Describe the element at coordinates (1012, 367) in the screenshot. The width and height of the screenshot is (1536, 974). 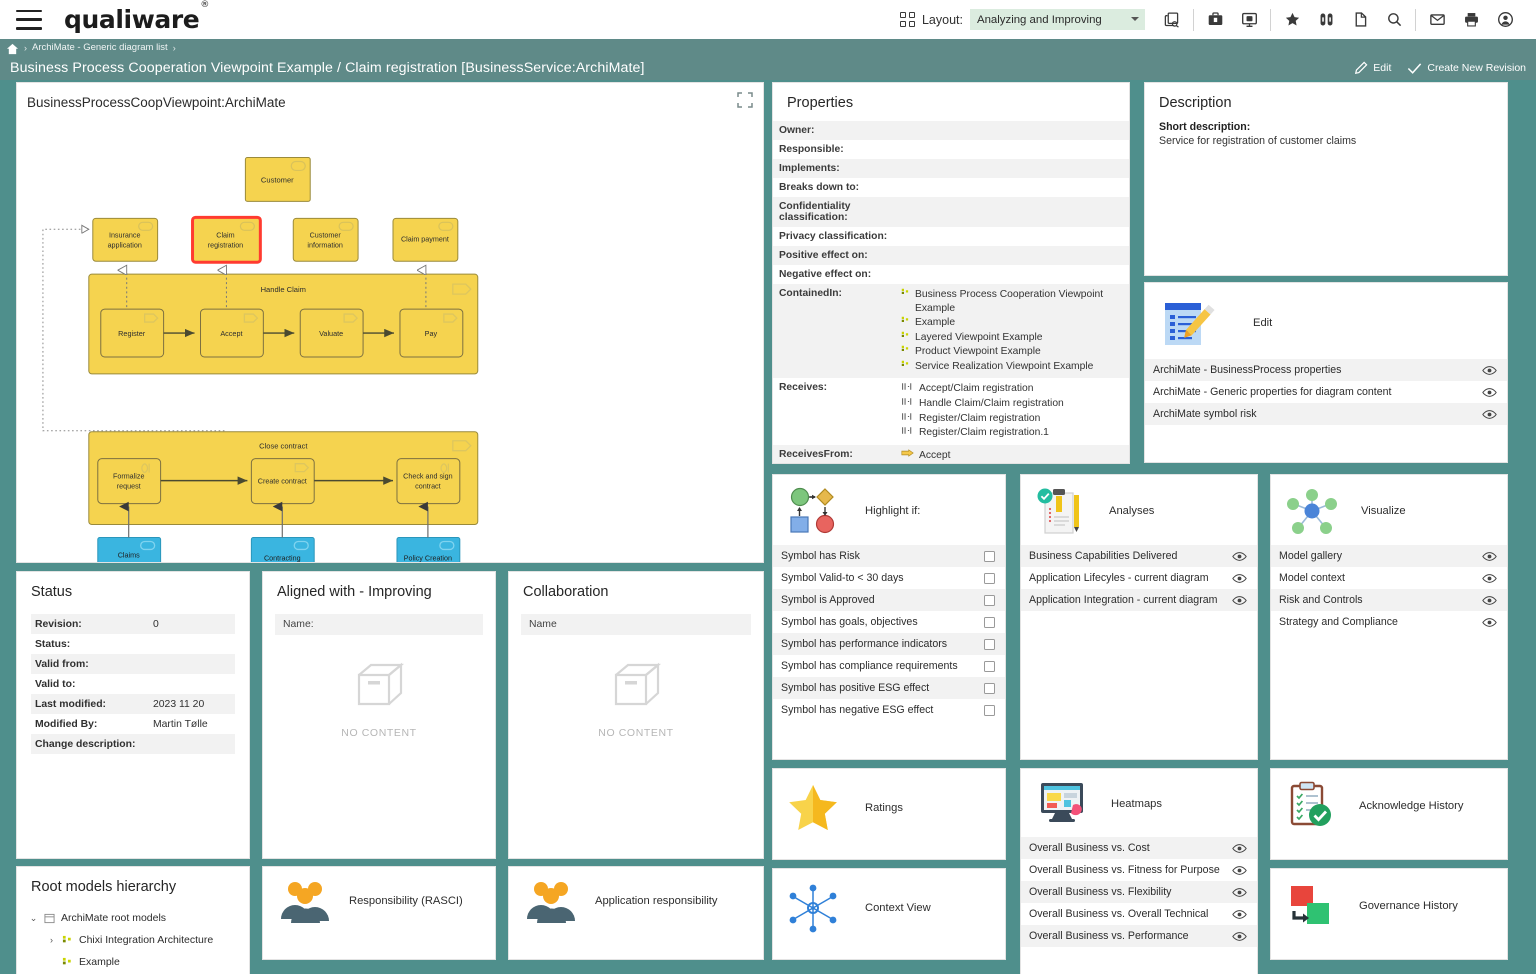
I see `list-item: Service Realization Viewpoint Example` at that location.